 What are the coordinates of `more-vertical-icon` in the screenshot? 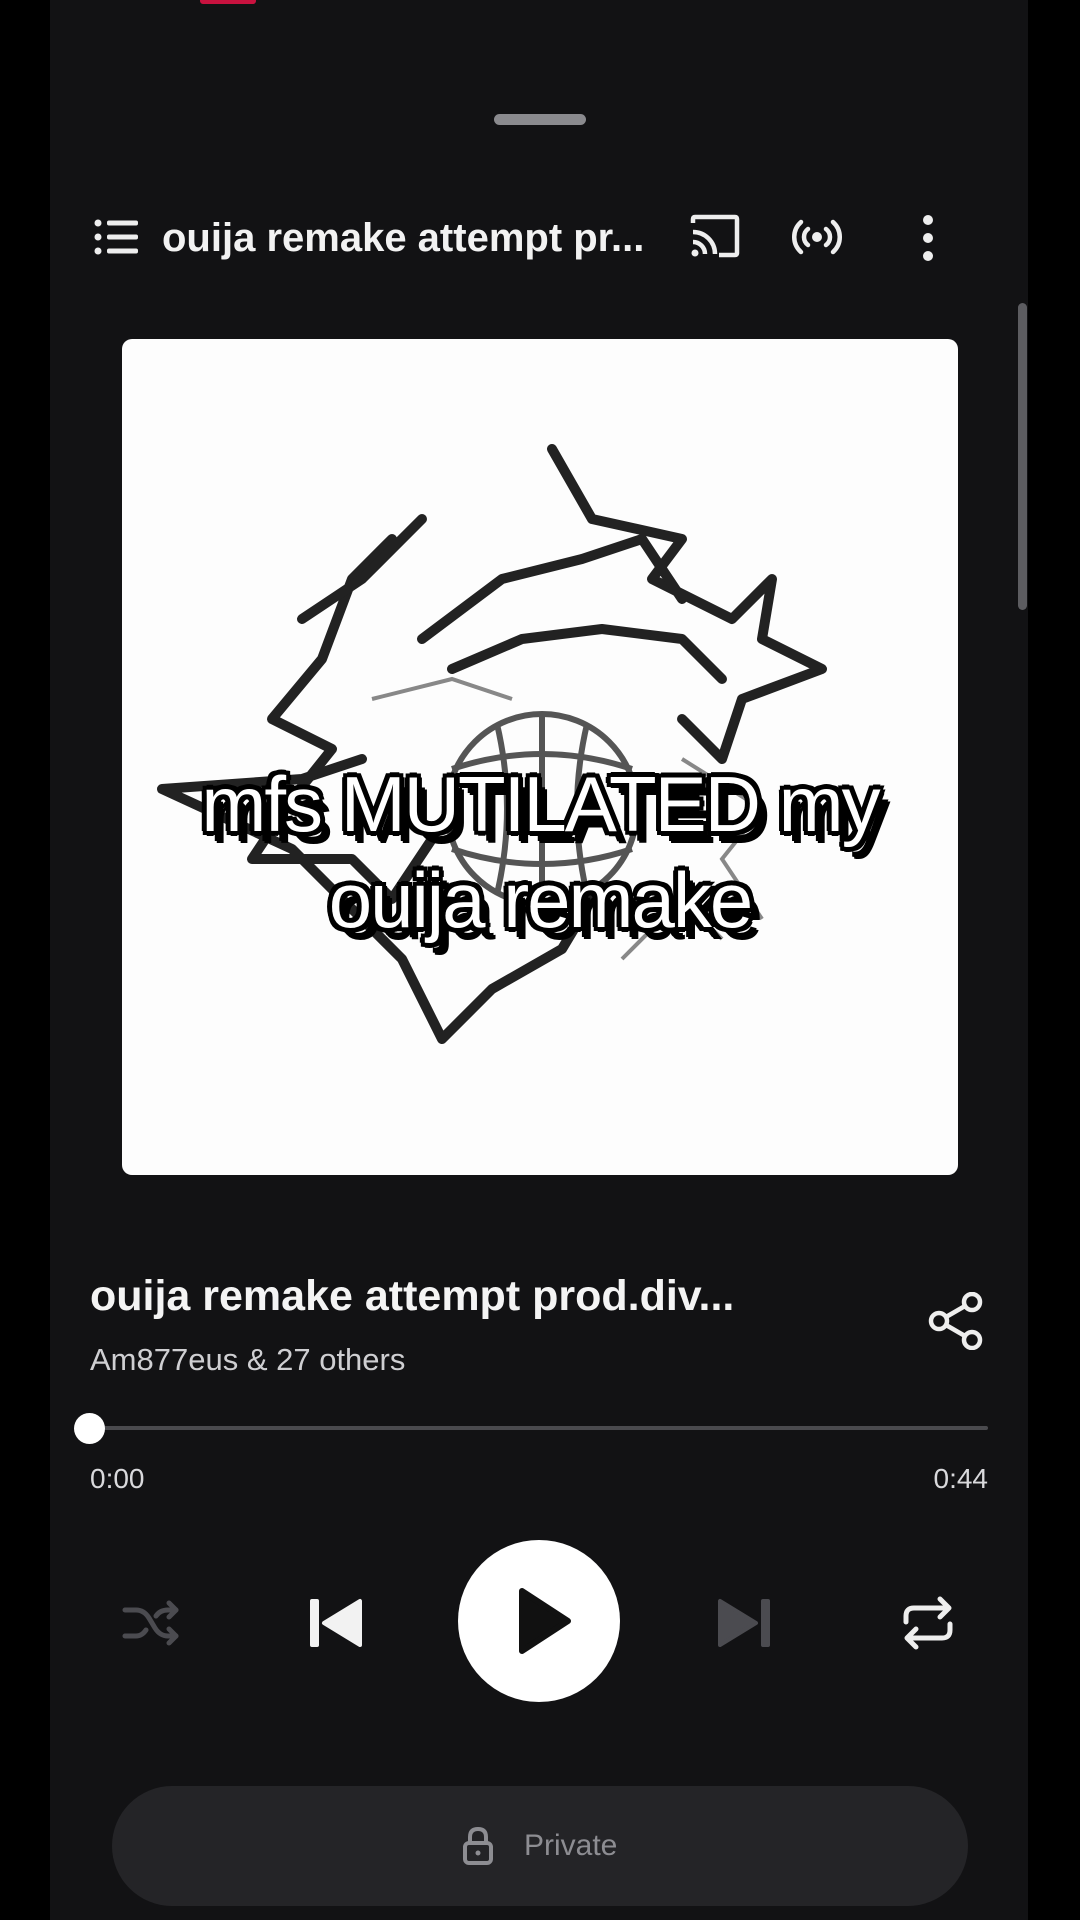 It's located at (928, 238).